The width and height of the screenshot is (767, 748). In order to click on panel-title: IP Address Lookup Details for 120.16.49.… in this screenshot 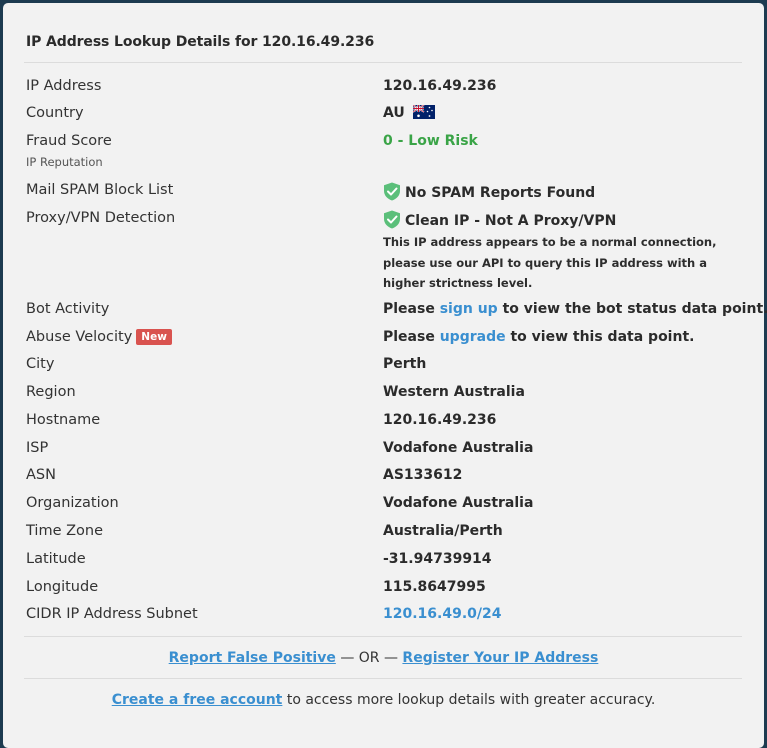, I will do `click(200, 42)`.